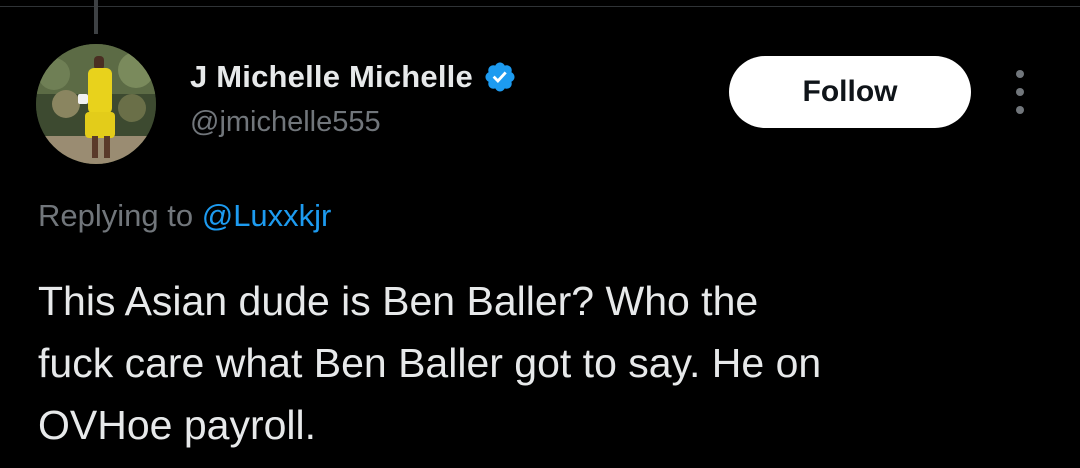 The height and width of the screenshot is (468, 1080). What do you see at coordinates (267, 215) in the screenshot?
I see `reply-mention-link: @Luxxkjr` at bounding box center [267, 215].